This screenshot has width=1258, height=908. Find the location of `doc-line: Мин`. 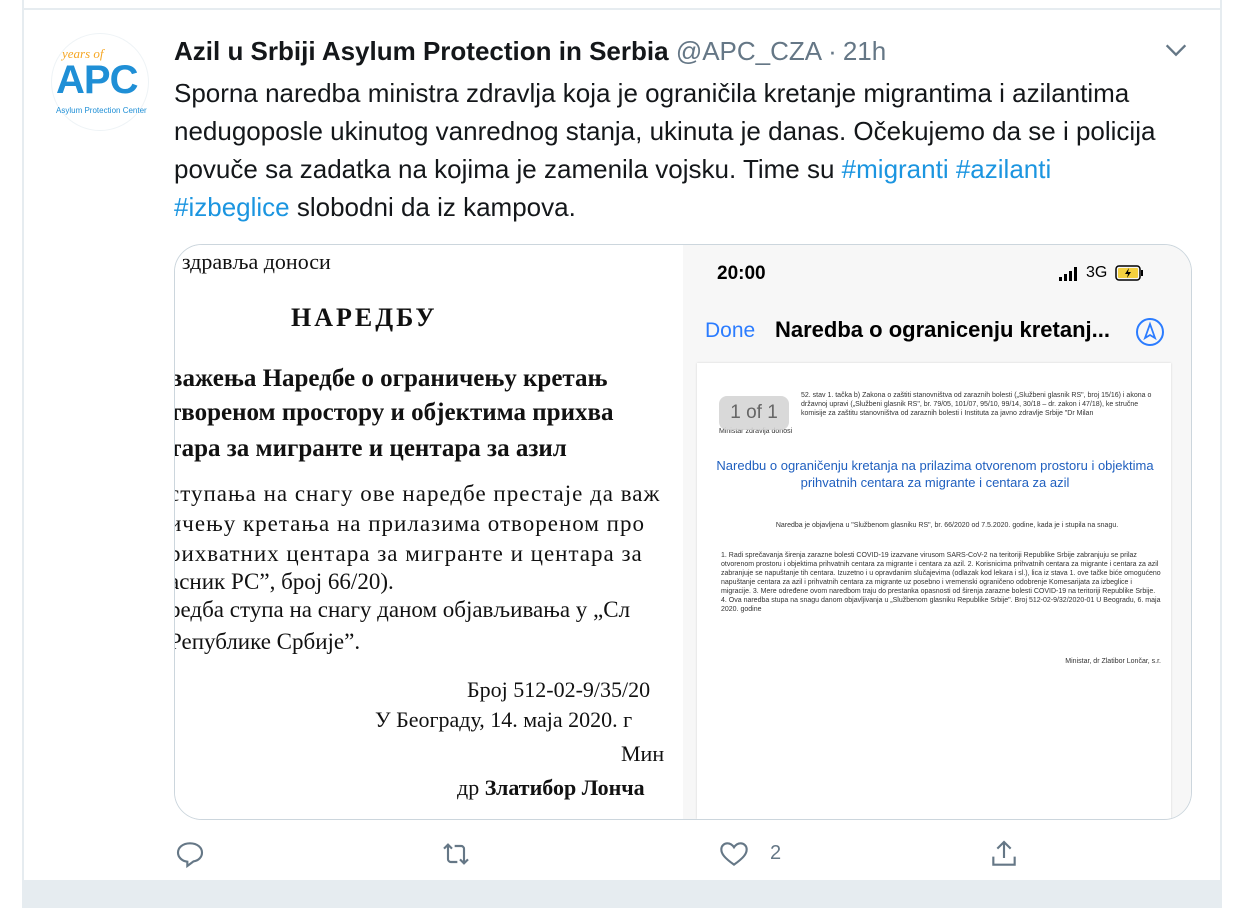

doc-line: Мин is located at coordinates (643, 753).